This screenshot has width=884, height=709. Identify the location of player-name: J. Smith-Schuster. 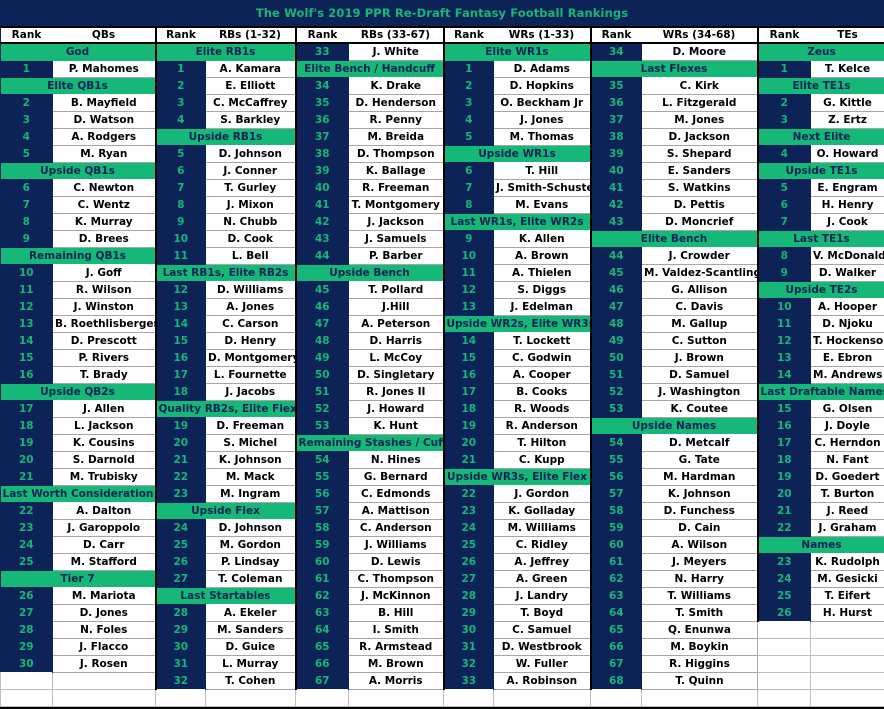
(542, 187).